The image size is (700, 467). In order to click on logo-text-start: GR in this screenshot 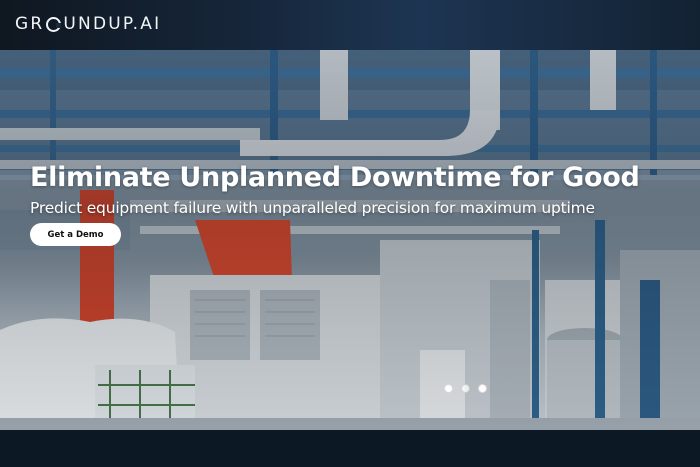, I will do `click(30, 24)`.